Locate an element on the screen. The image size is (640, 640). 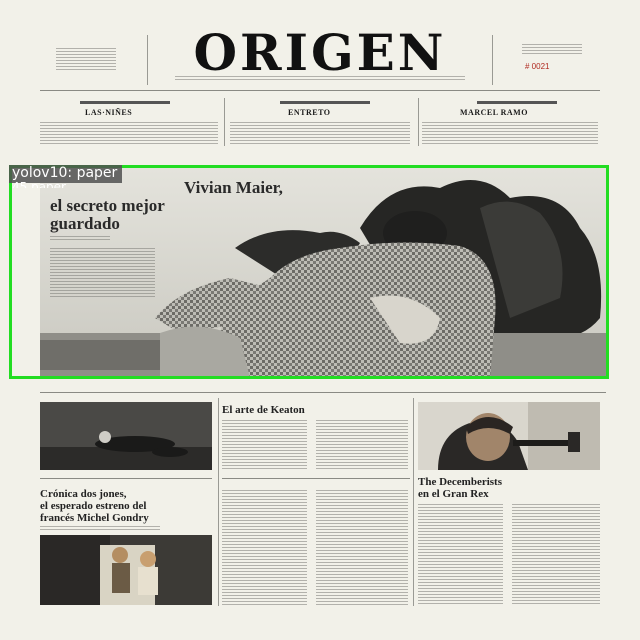
headline-keaton: El arte de Keaton is located at coordinates (263, 410).